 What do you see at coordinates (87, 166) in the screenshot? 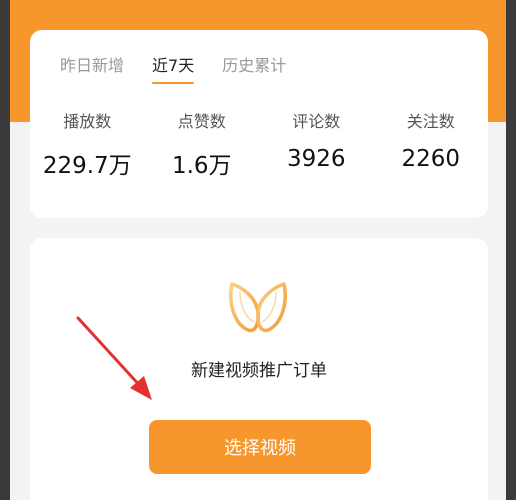
I see `metric-value: 229.7万` at bounding box center [87, 166].